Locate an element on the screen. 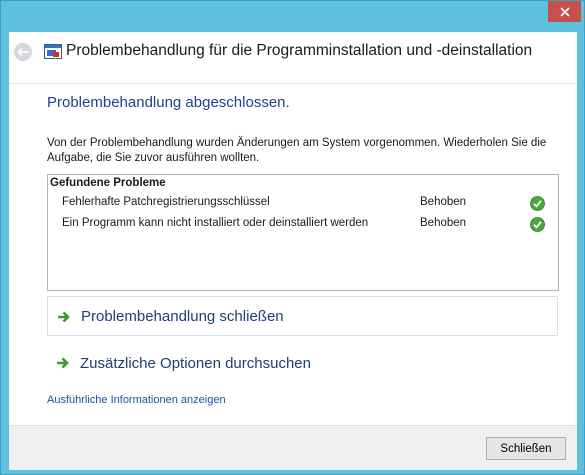 This screenshot has height=475, width=585. troubleshooter-app-icon is located at coordinates (53, 51).